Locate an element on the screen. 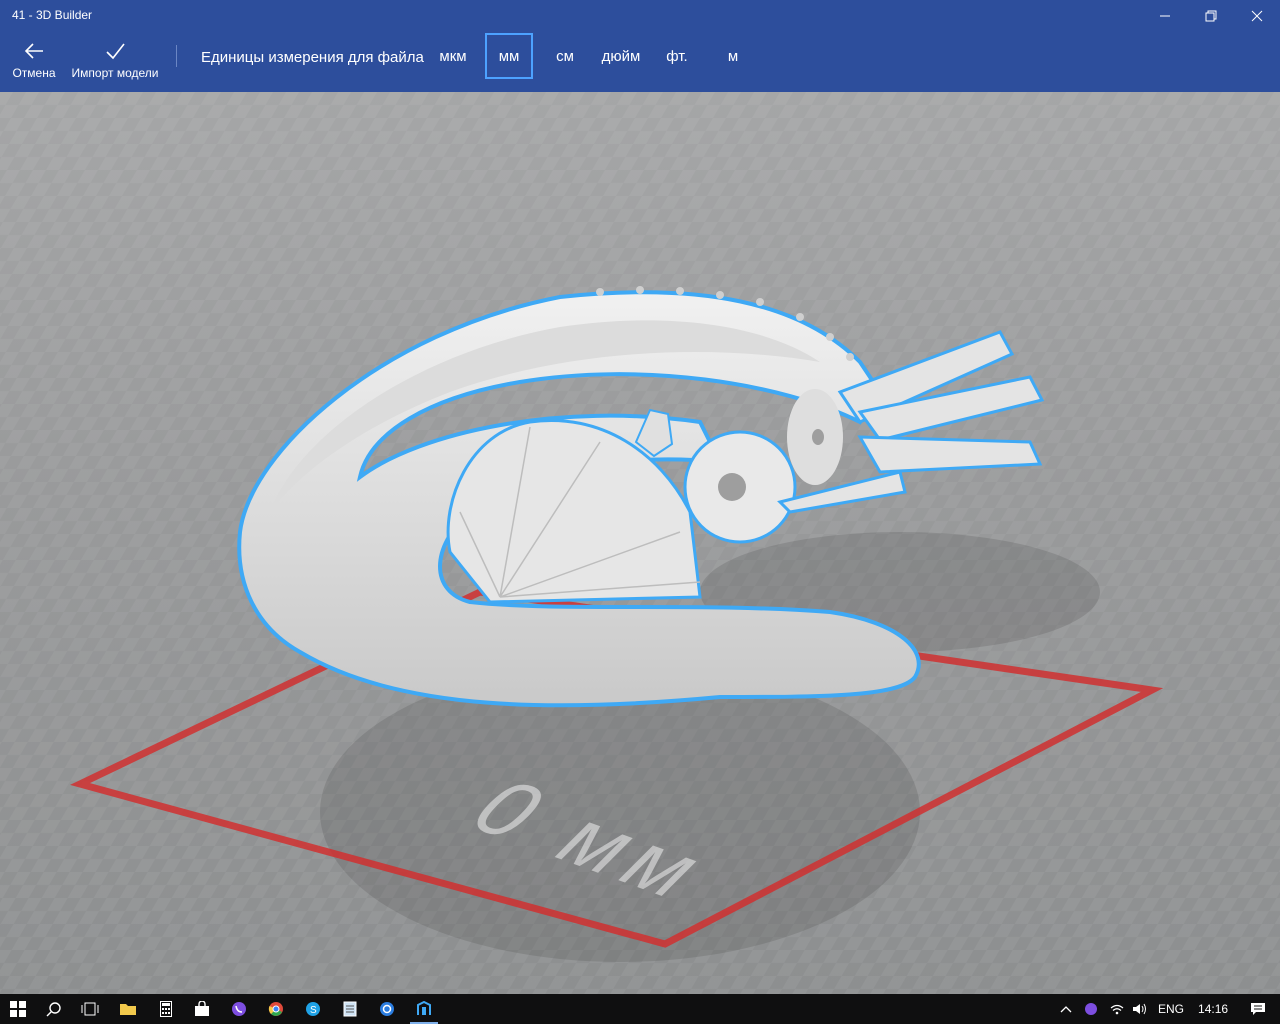 This screenshot has width=1280, height=1024. skype-icon: S is located at coordinates (313, 1009).